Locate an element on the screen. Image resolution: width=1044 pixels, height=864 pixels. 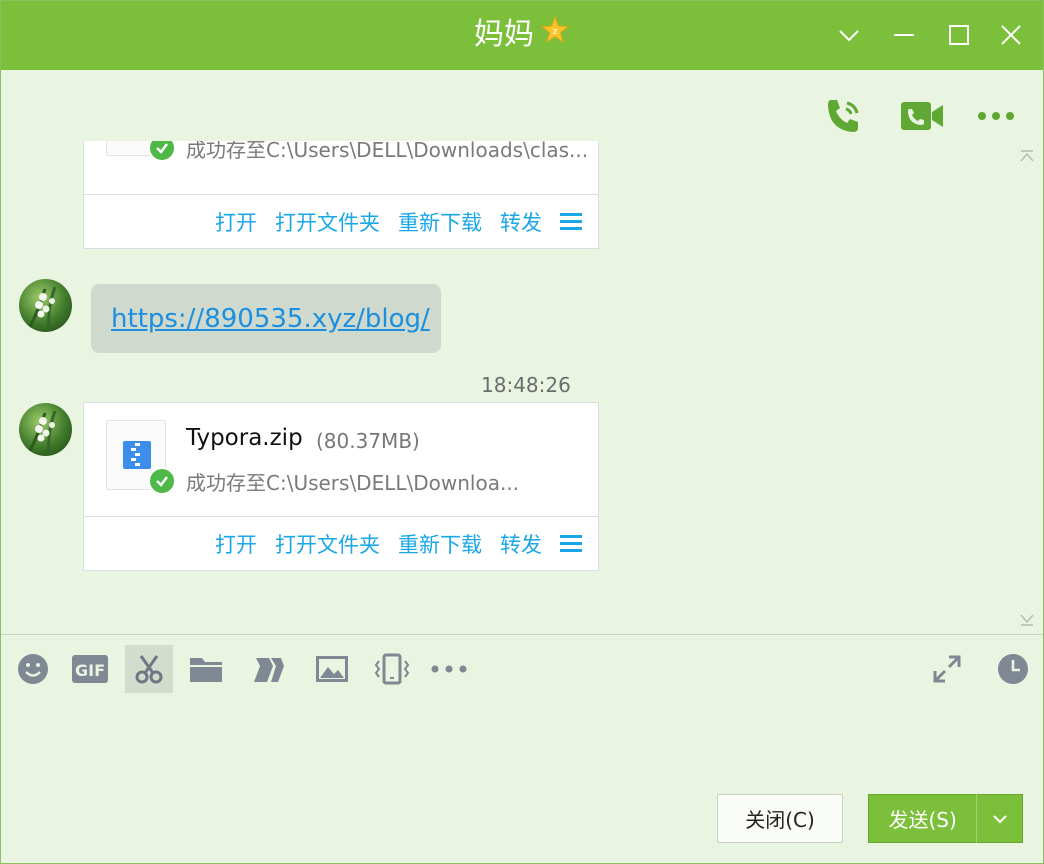
scroll-to-top-icon is located at coordinates (1027, 157).